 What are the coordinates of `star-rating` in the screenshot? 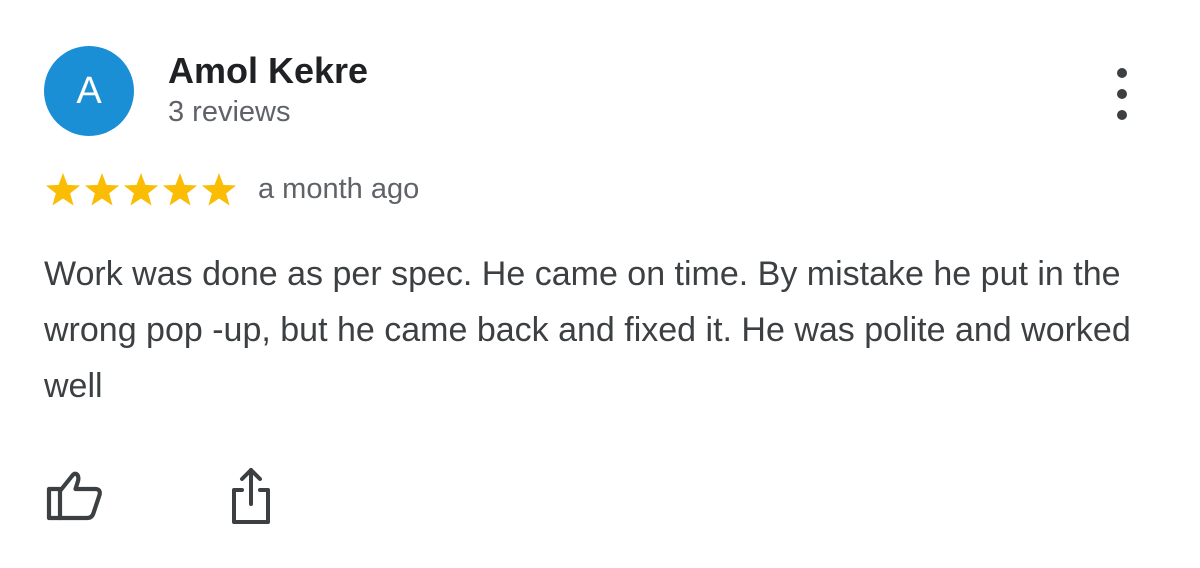 It's located at (141, 190).